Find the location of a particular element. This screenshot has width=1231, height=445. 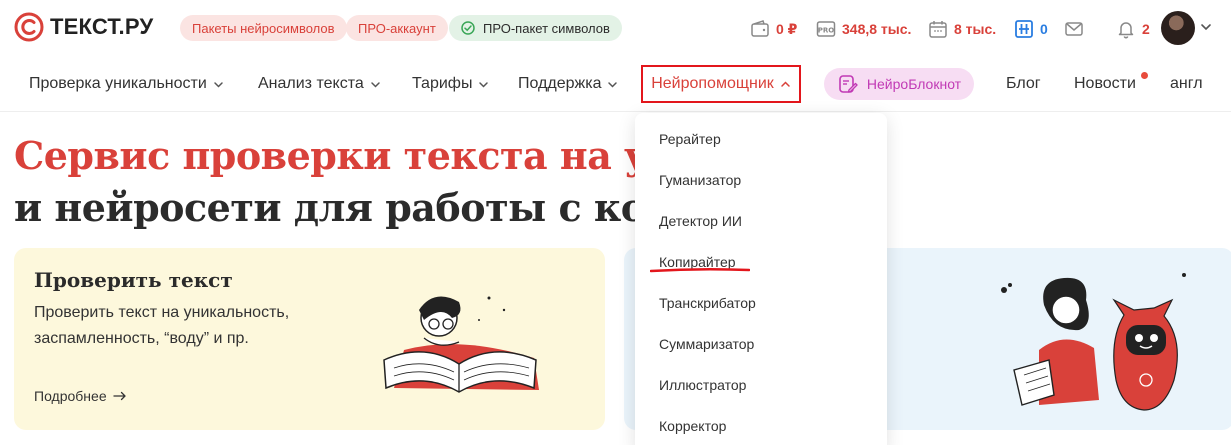

nav-item-support: Поддержка is located at coordinates (568, 84).